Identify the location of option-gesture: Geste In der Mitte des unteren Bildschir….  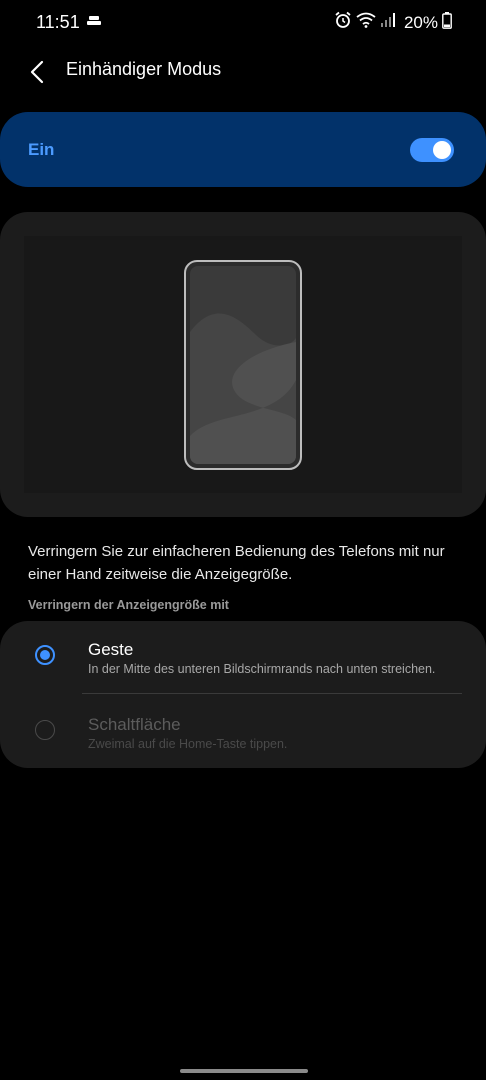
(243, 657).